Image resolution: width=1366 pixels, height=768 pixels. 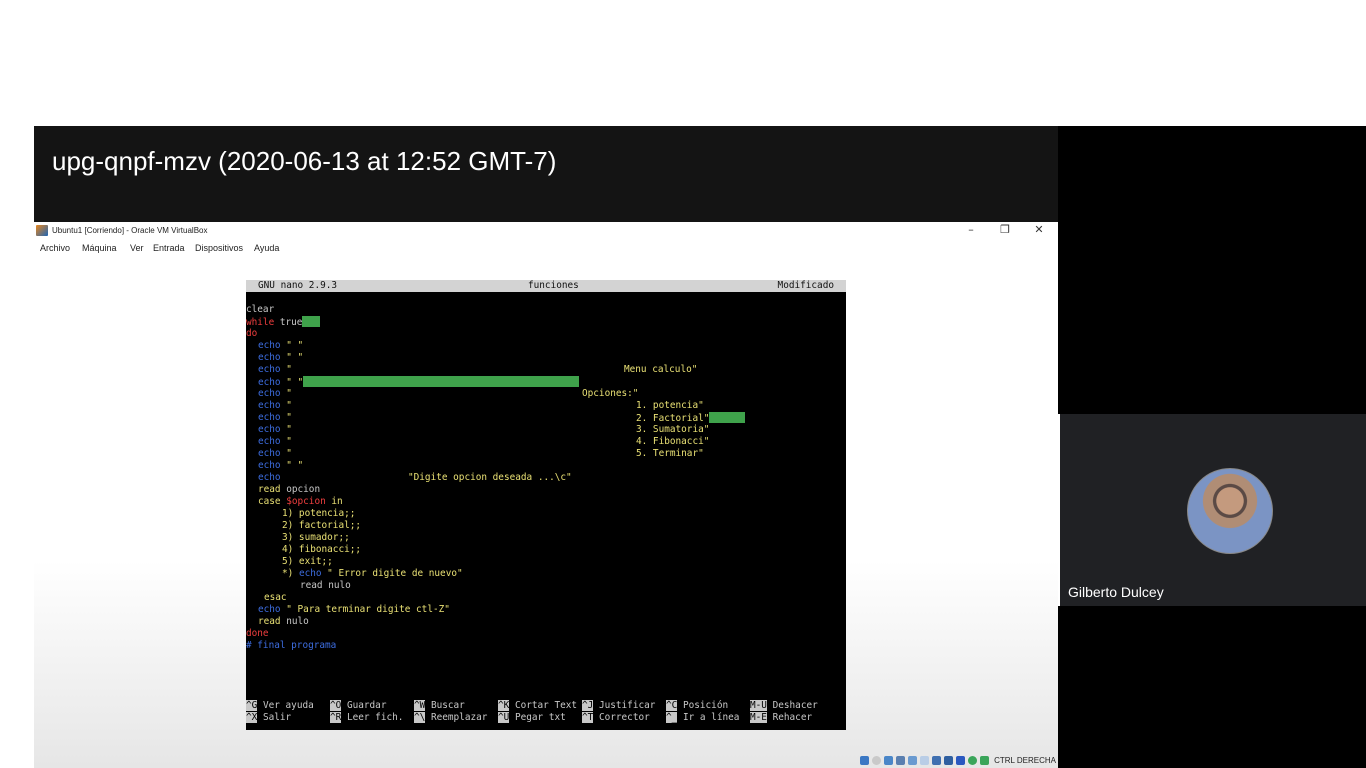 I want to click on menu-ver: Ver, so click(x=137, y=248).